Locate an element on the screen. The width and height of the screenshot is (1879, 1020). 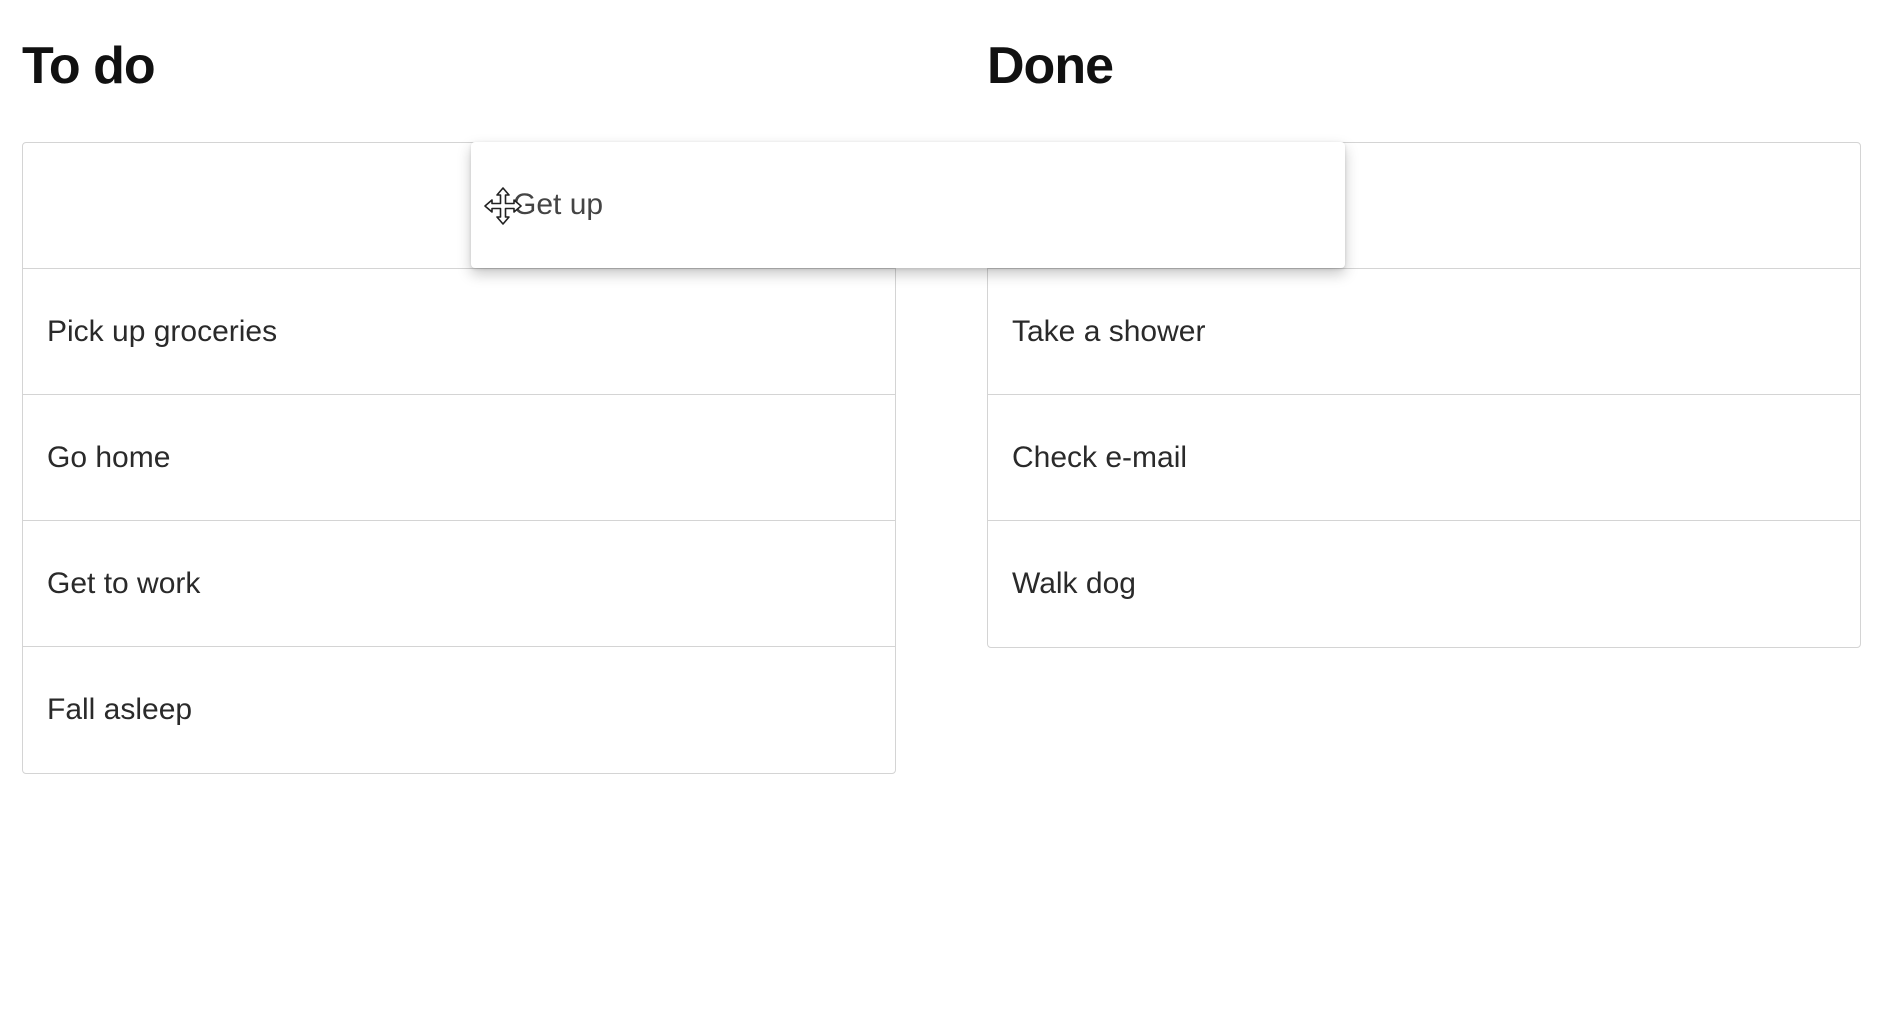
list-item: Check e-mail is located at coordinates (1424, 458).